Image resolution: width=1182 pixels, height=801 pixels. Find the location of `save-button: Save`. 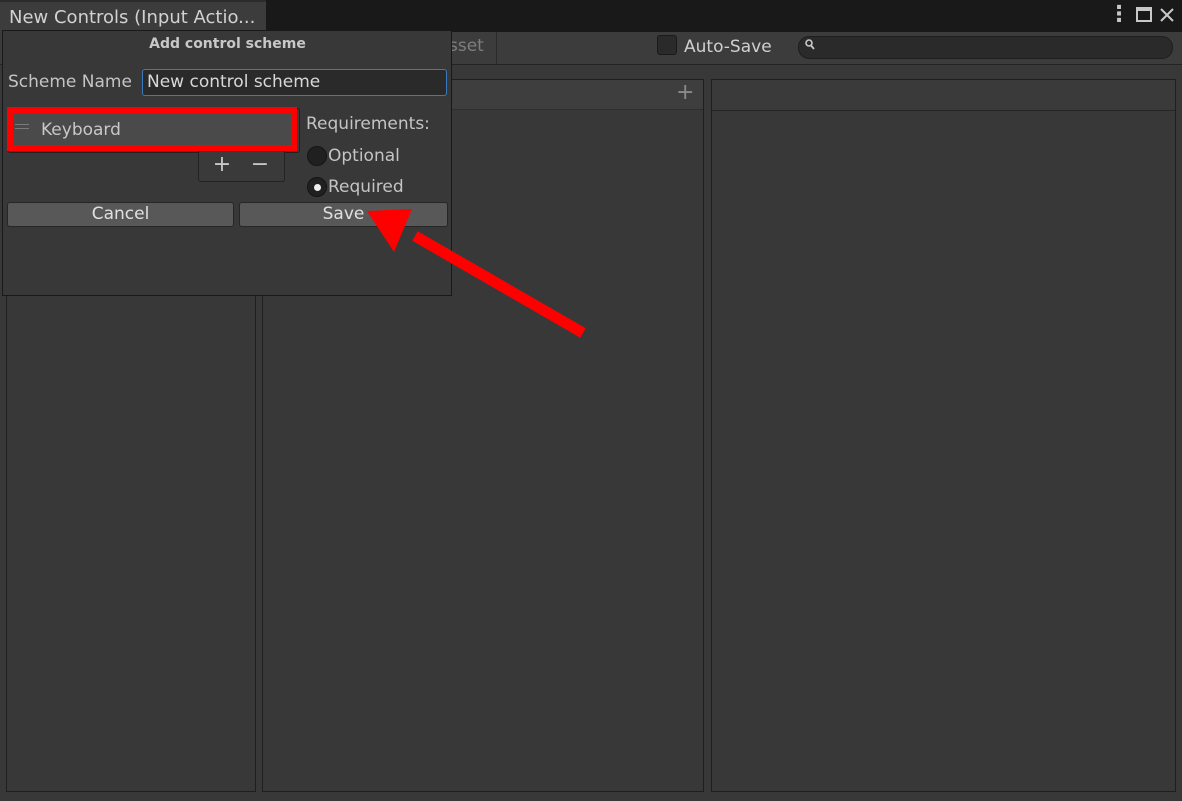

save-button: Save is located at coordinates (343, 214).